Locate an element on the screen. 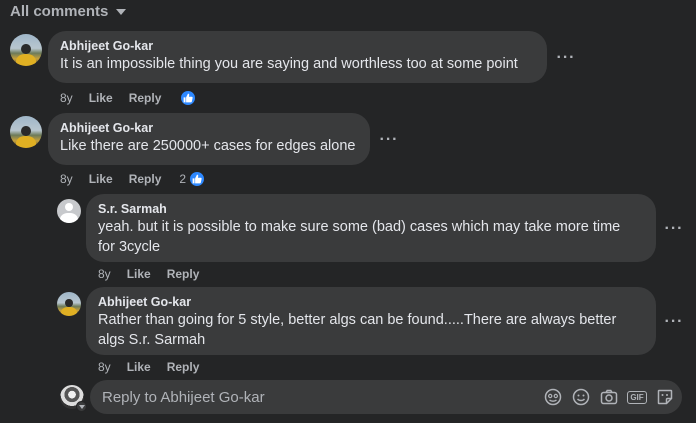 This screenshot has height=423, width=696. comment-actions: 8y Like Reply 2 is located at coordinates (133, 179).